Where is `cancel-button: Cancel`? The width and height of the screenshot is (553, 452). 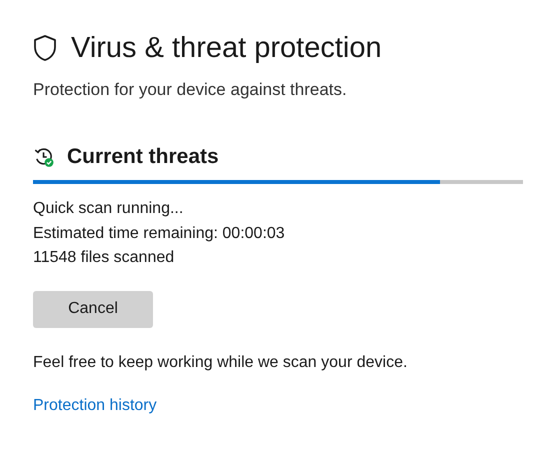 cancel-button: Cancel is located at coordinates (93, 309).